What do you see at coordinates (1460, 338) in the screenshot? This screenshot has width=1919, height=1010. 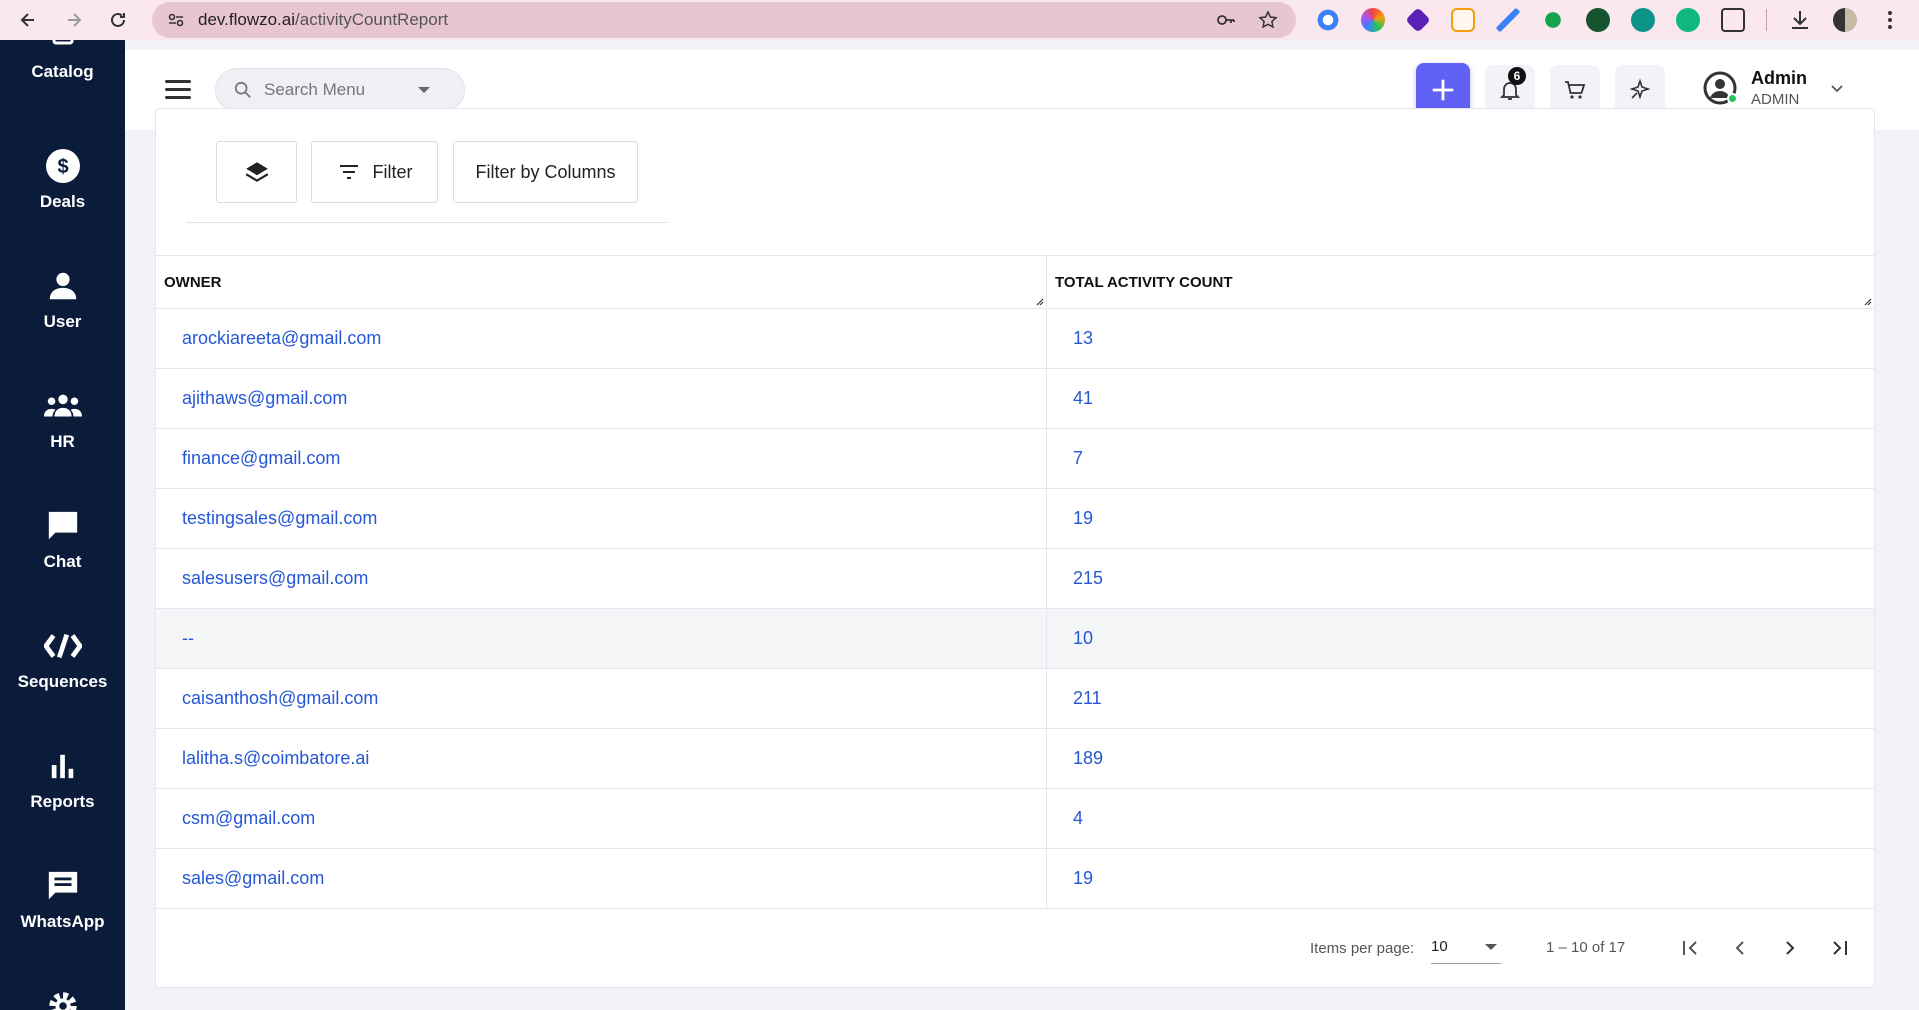 I see `count-cell: 13` at bounding box center [1460, 338].